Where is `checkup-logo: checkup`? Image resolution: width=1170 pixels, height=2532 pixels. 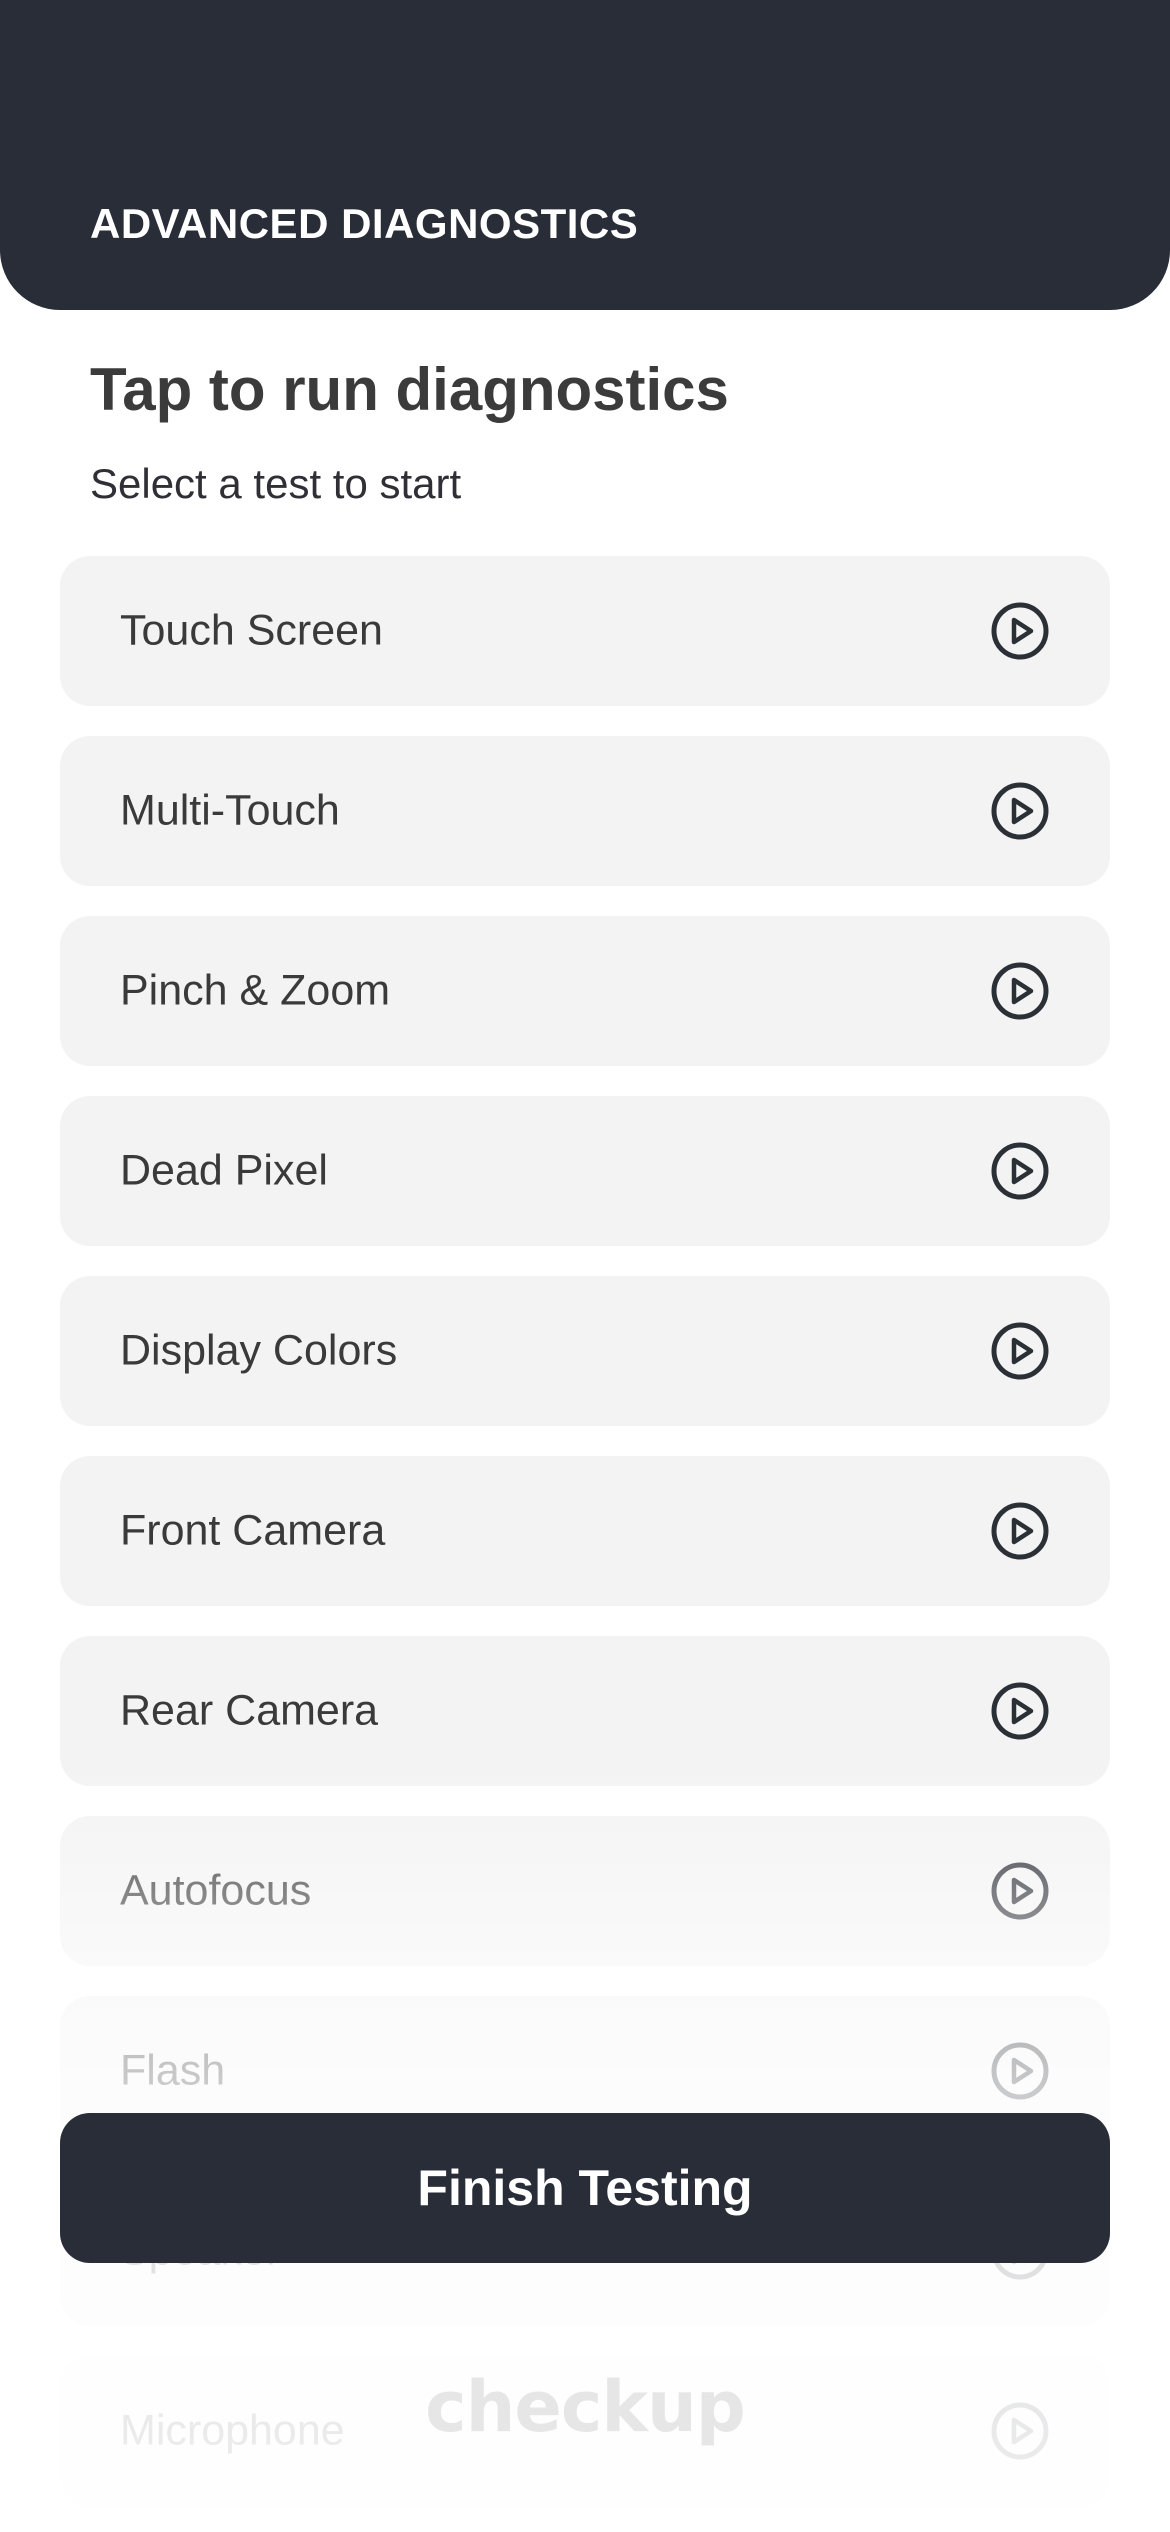 checkup-logo: checkup is located at coordinates (585, 2407).